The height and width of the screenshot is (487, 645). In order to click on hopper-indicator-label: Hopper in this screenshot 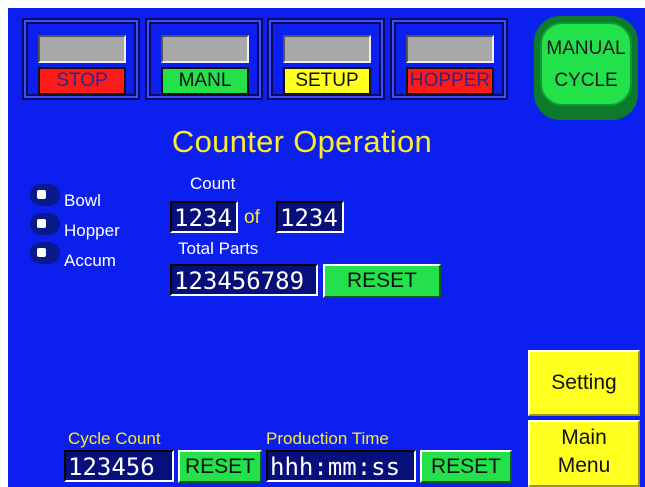, I will do `click(92, 230)`.